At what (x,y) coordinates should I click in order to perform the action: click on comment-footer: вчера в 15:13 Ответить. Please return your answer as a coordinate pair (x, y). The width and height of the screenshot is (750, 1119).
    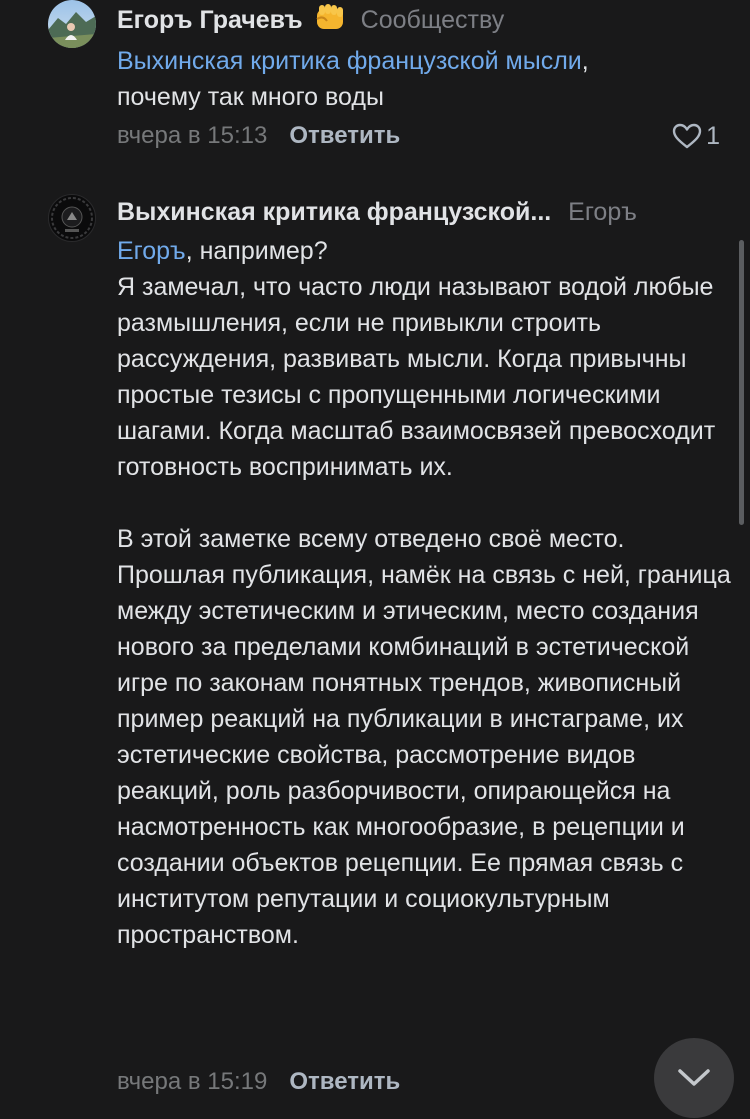
    Looking at the image, I should click on (258, 136).